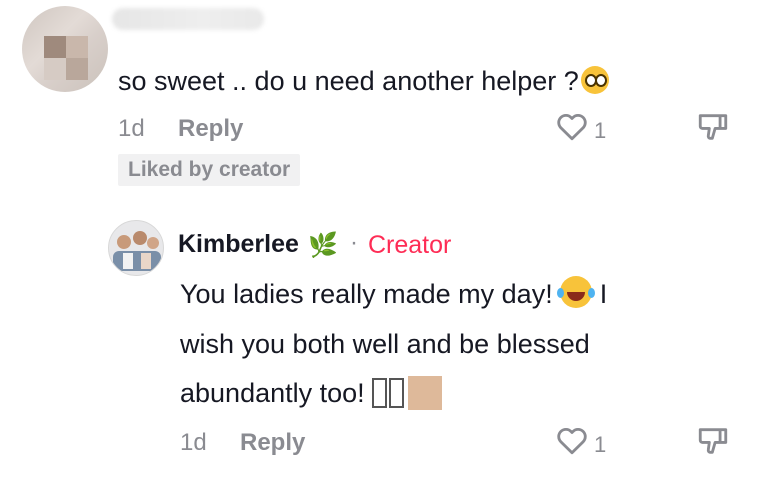 This screenshot has height=480, width=768. I want to click on commenter-name-blurred, so click(188, 19).